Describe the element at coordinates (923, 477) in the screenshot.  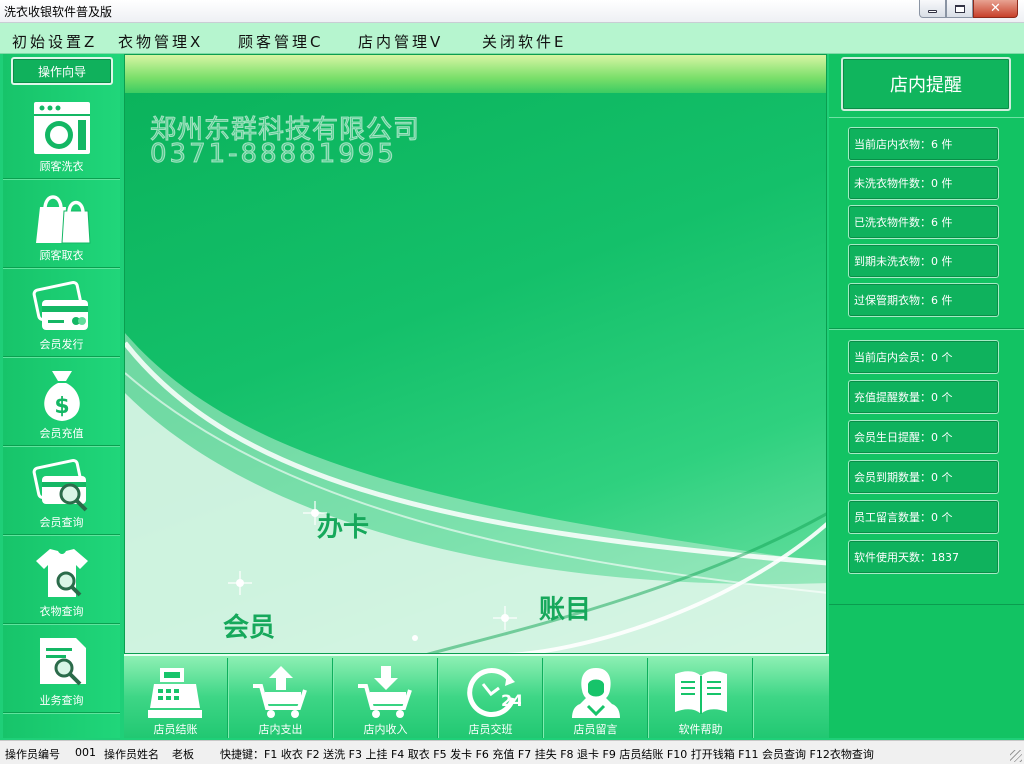
I see `stat-expiring-members: 会员到期数量：0 个` at that location.